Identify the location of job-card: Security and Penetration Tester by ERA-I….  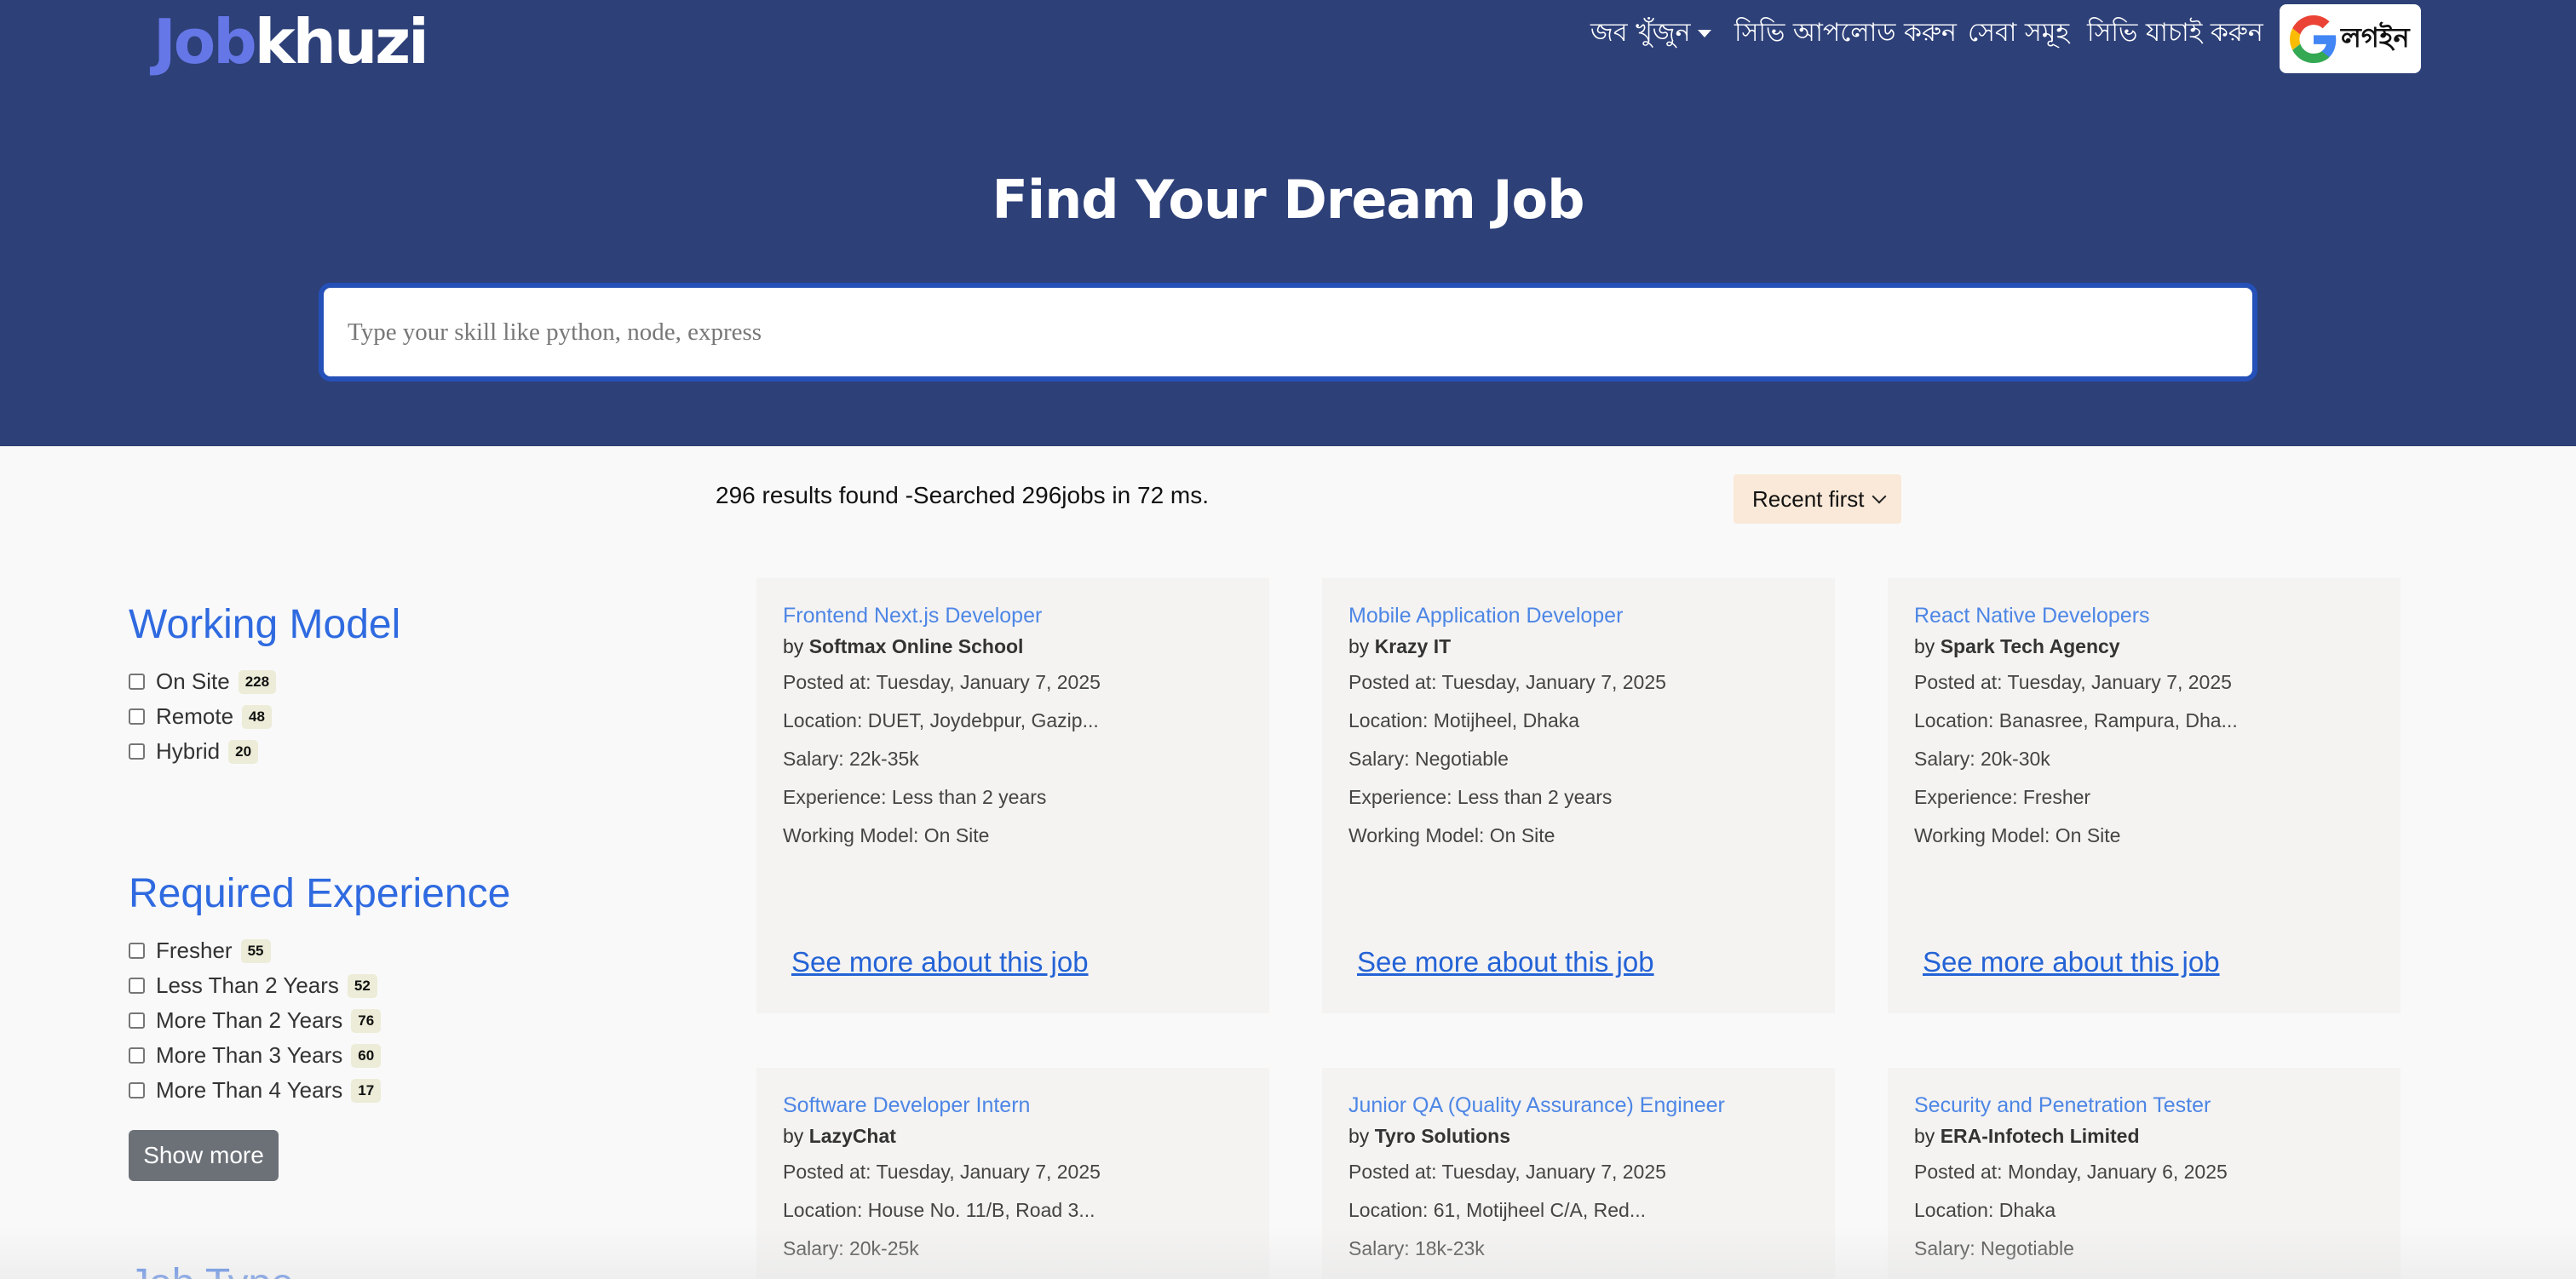
(2144, 1174).